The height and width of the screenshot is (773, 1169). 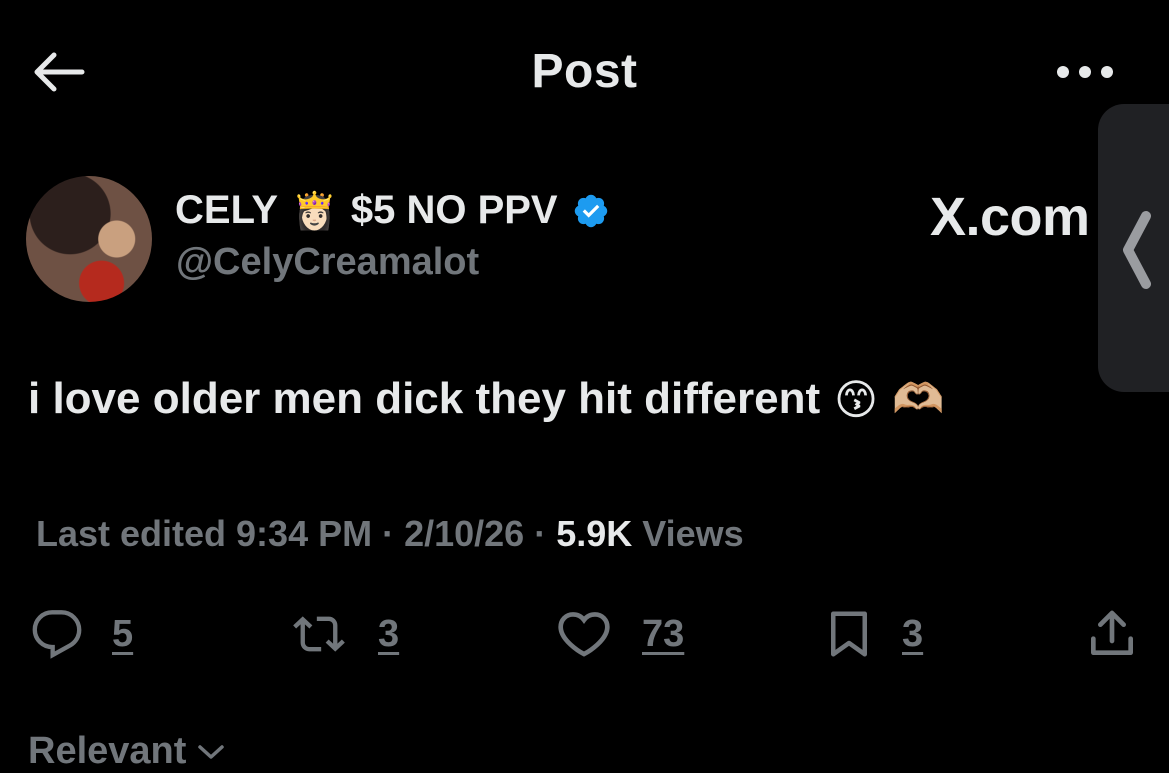 I want to click on repost-button: 3, so click(x=342, y=634).